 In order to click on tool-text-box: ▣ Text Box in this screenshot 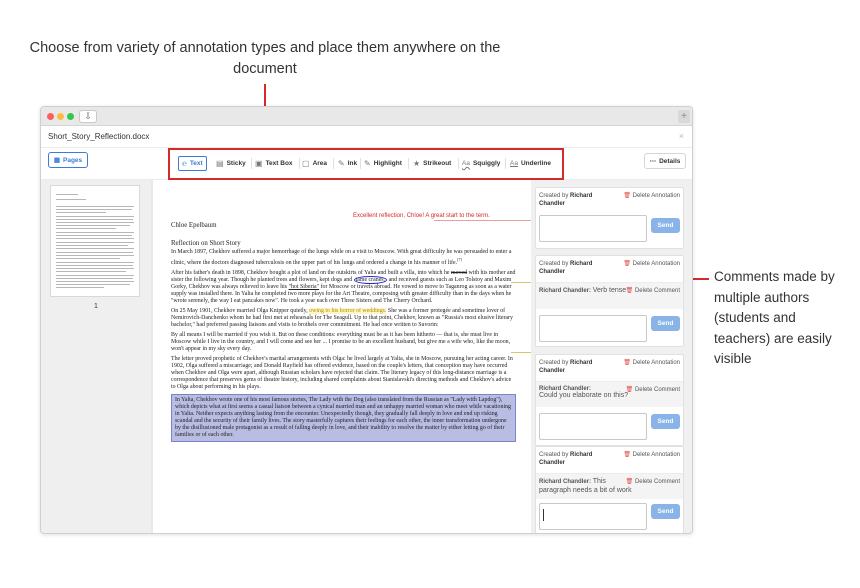, I will do `click(274, 163)`.